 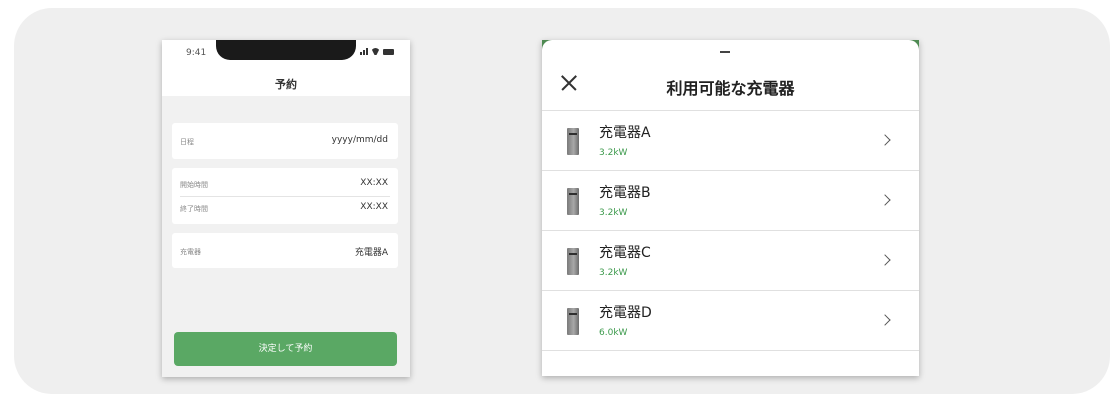 What do you see at coordinates (730, 140) in the screenshot?
I see `charger-list-item: 充電器A 3.2kW` at bounding box center [730, 140].